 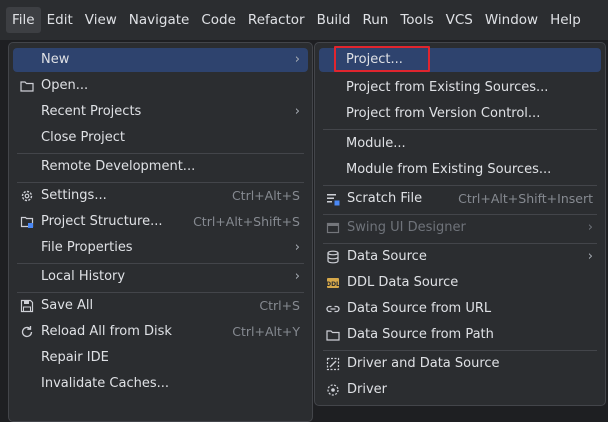 I want to click on file-menu-local-history-label: Local History, so click(x=83, y=276).